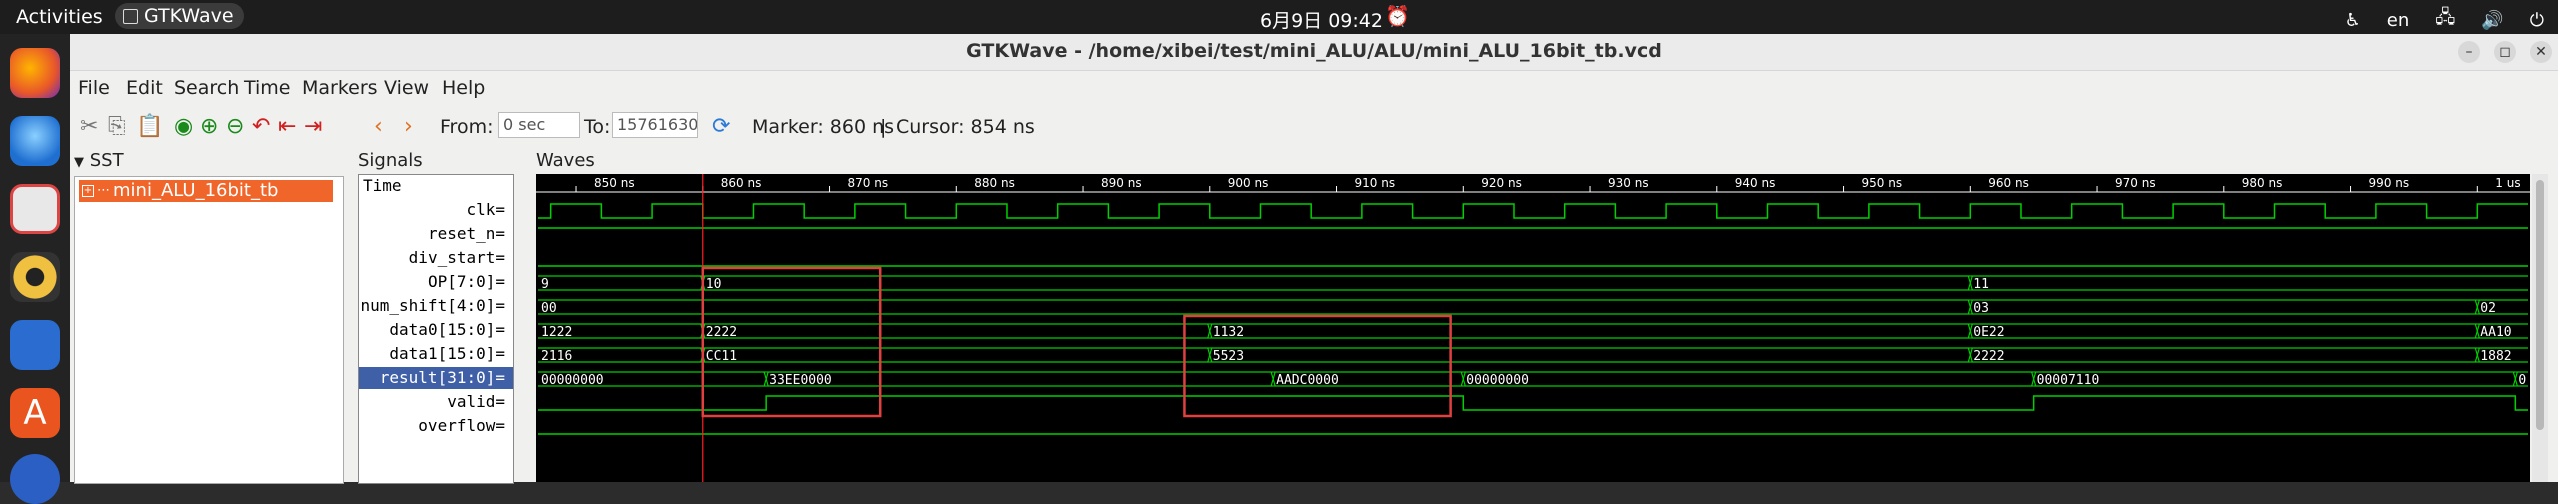 Image resolution: width=2558 pixels, height=504 pixels. I want to click on accessibility-icon: ♿, so click(2353, 20).